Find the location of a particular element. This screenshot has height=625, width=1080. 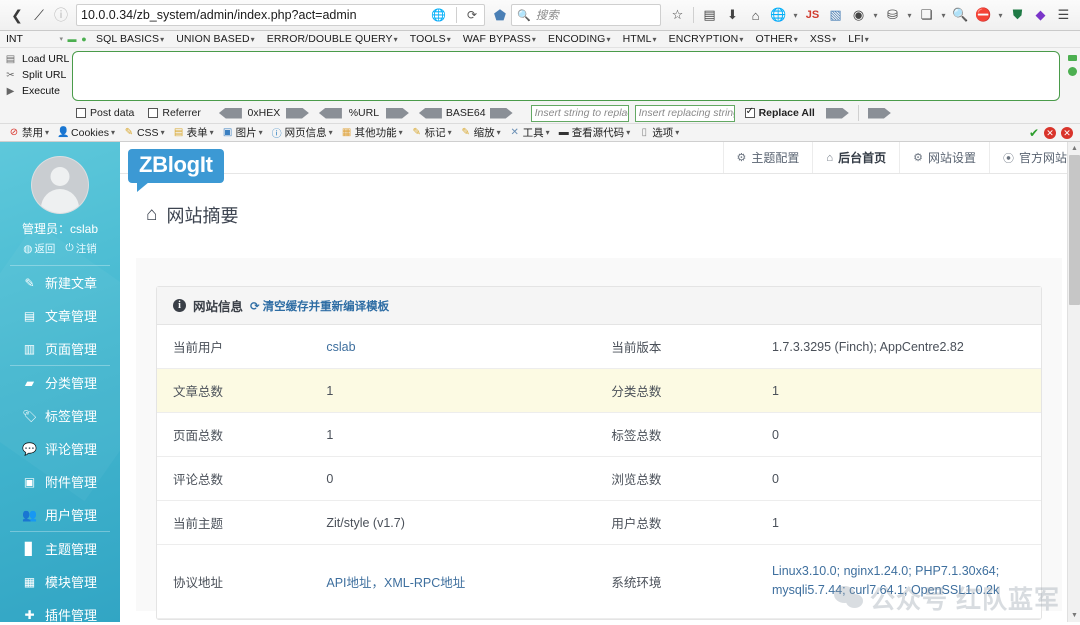

download-icon: ⬇ is located at coordinates (732, 15).